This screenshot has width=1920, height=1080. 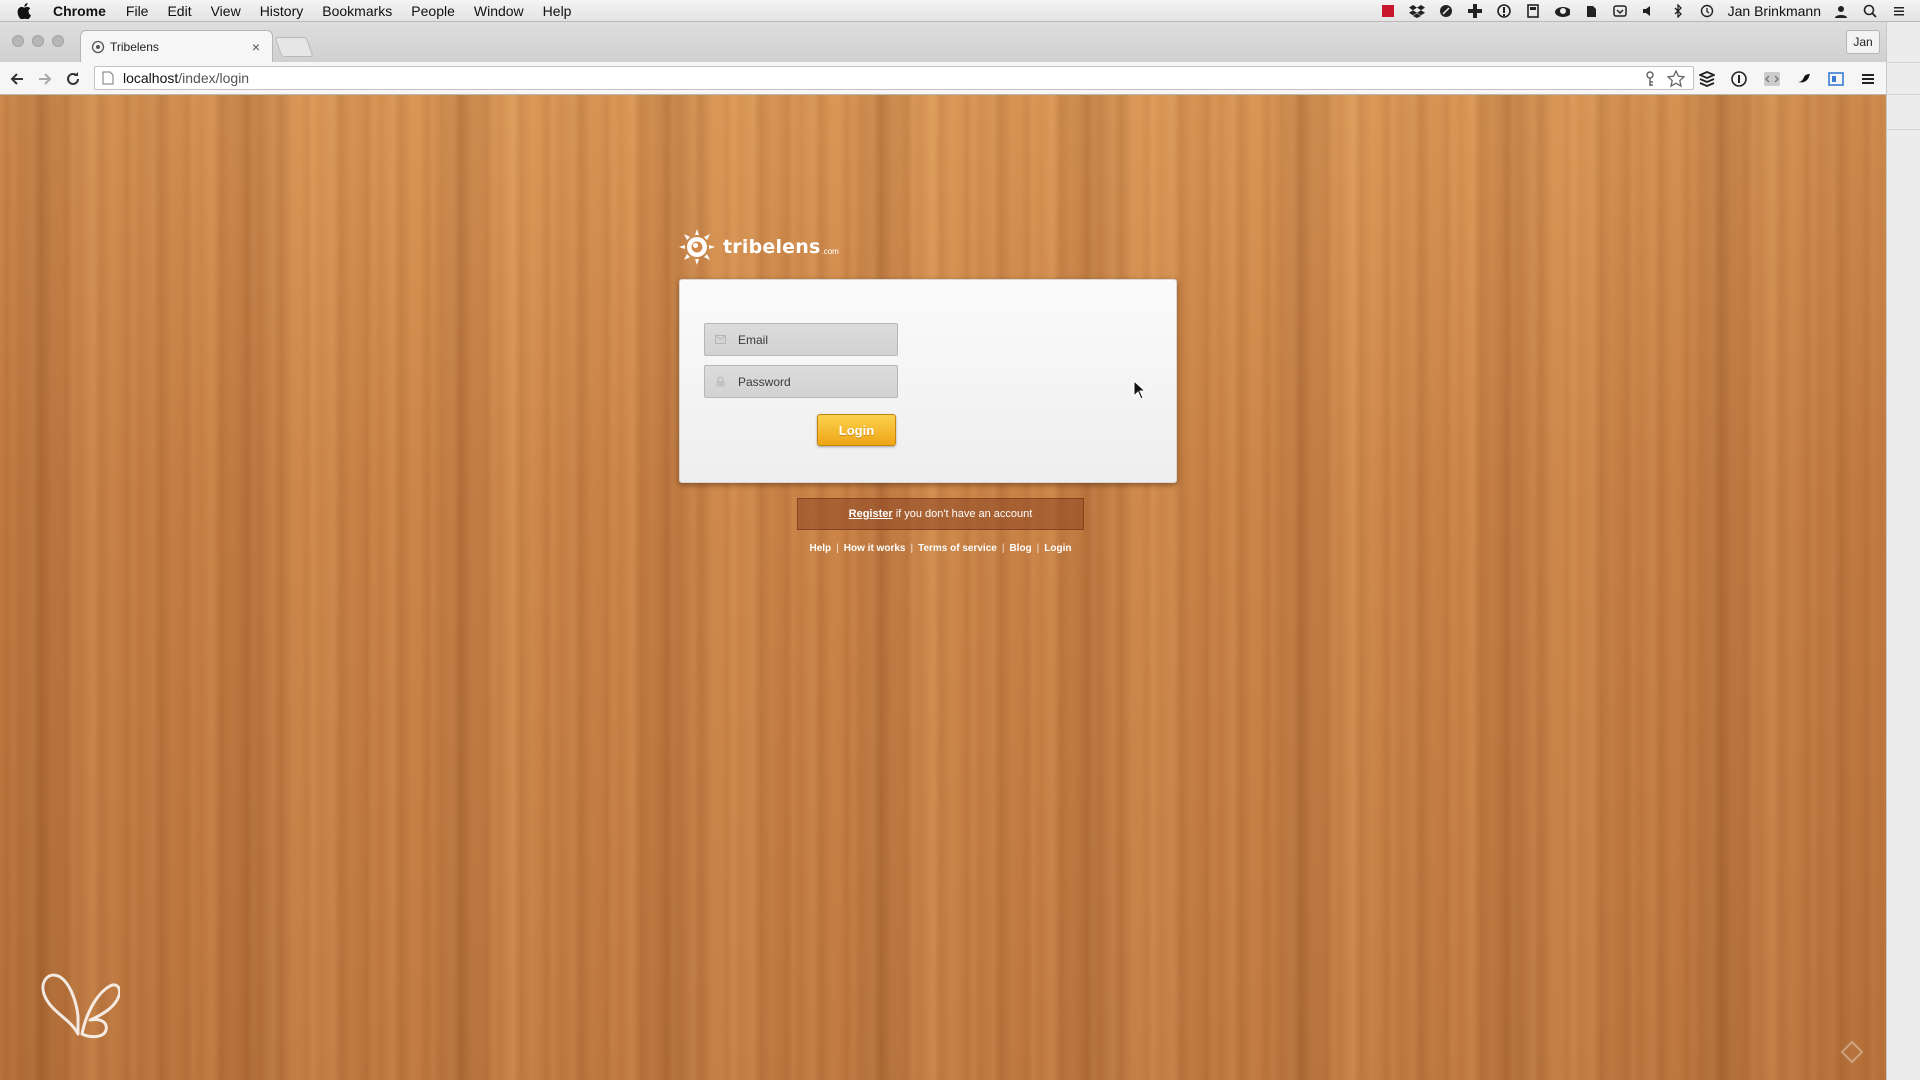 I want to click on url-host: localhost, so click(x=151, y=78).